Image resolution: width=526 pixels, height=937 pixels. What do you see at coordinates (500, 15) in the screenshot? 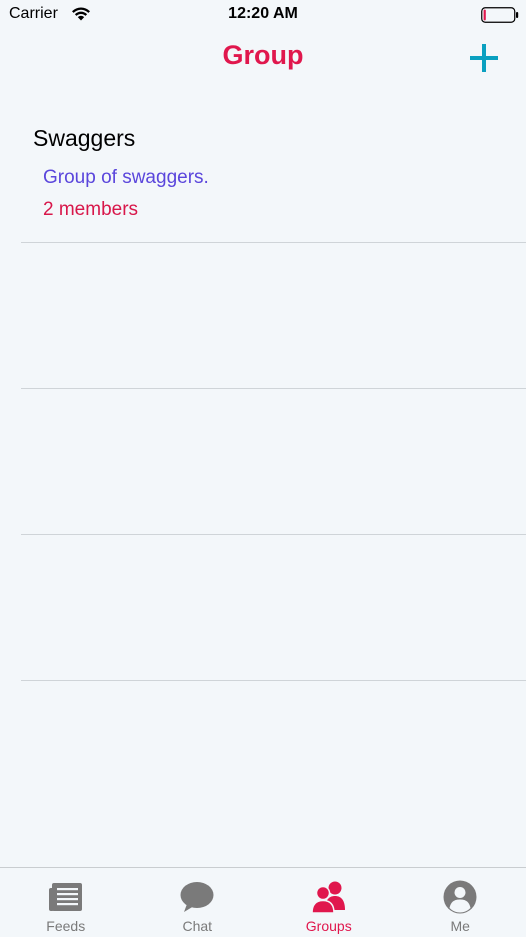
I see `battery-low-icon` at bounding box center [500, 15].